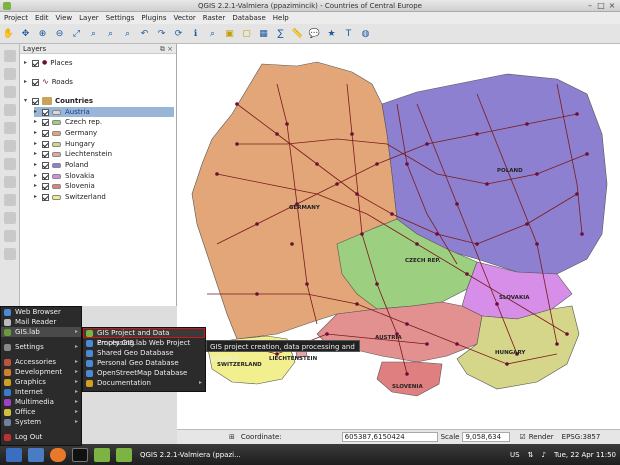 Image resolution: width=620 pixels, height=465 pixels. I want to click on zoom-next-icon: ↷, so click(161, 33).